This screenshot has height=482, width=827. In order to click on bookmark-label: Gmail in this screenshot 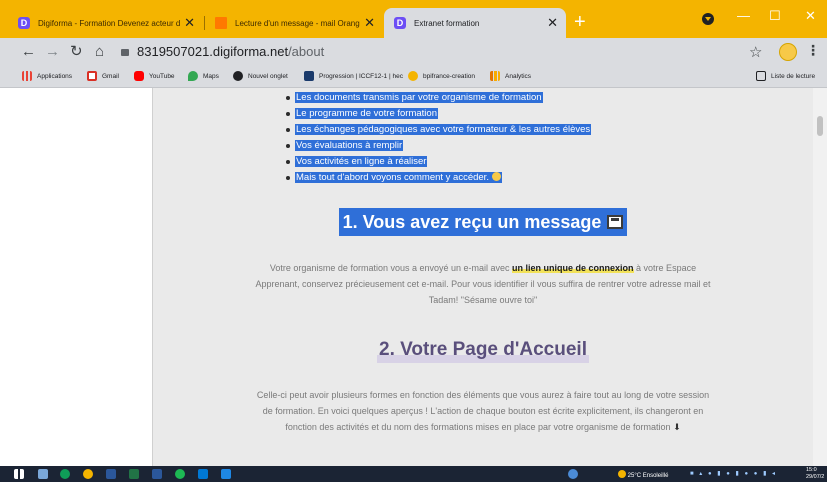, I will do `click(110, 76)`.